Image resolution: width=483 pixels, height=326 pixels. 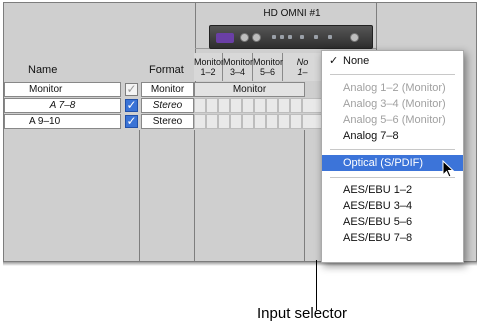 What do you see at coordinates (62, 121) in the screenshot?
I see `track-name-field: A 9–10` at bounding box center [62, 121].